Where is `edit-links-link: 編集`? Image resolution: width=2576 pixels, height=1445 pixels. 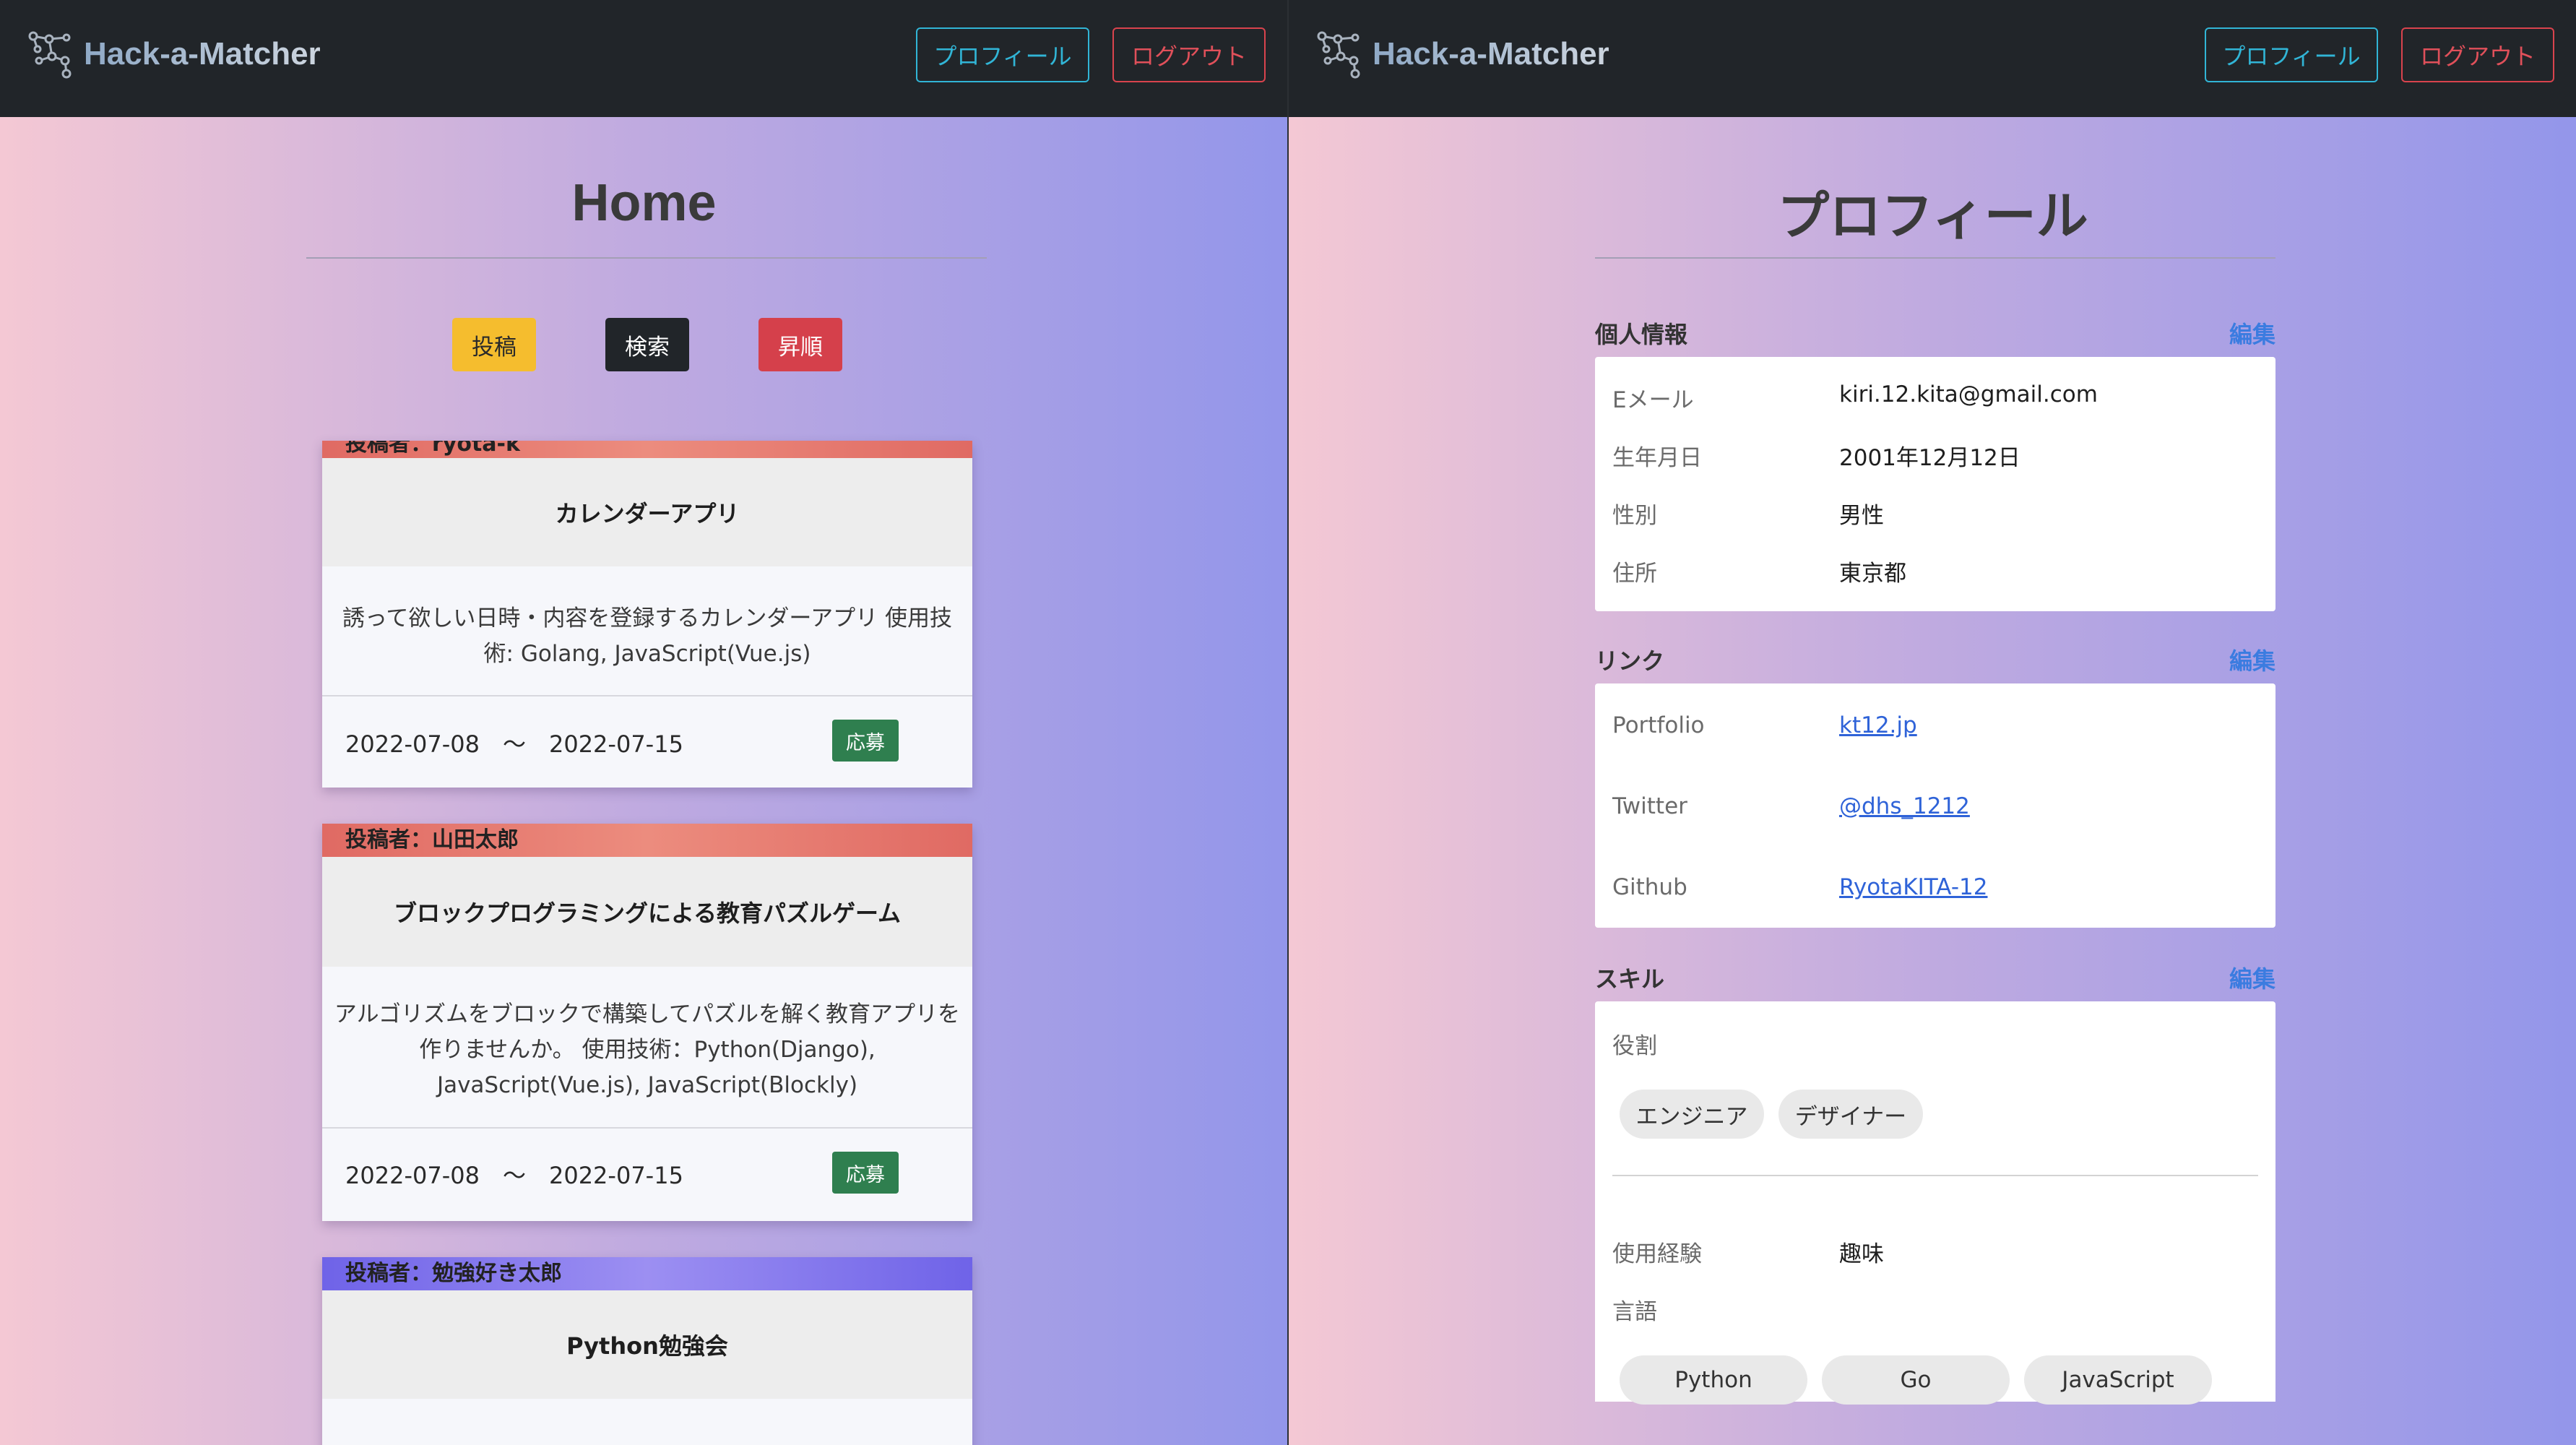 edit-links-link: 編集 is located at coordinates (2250, 659).